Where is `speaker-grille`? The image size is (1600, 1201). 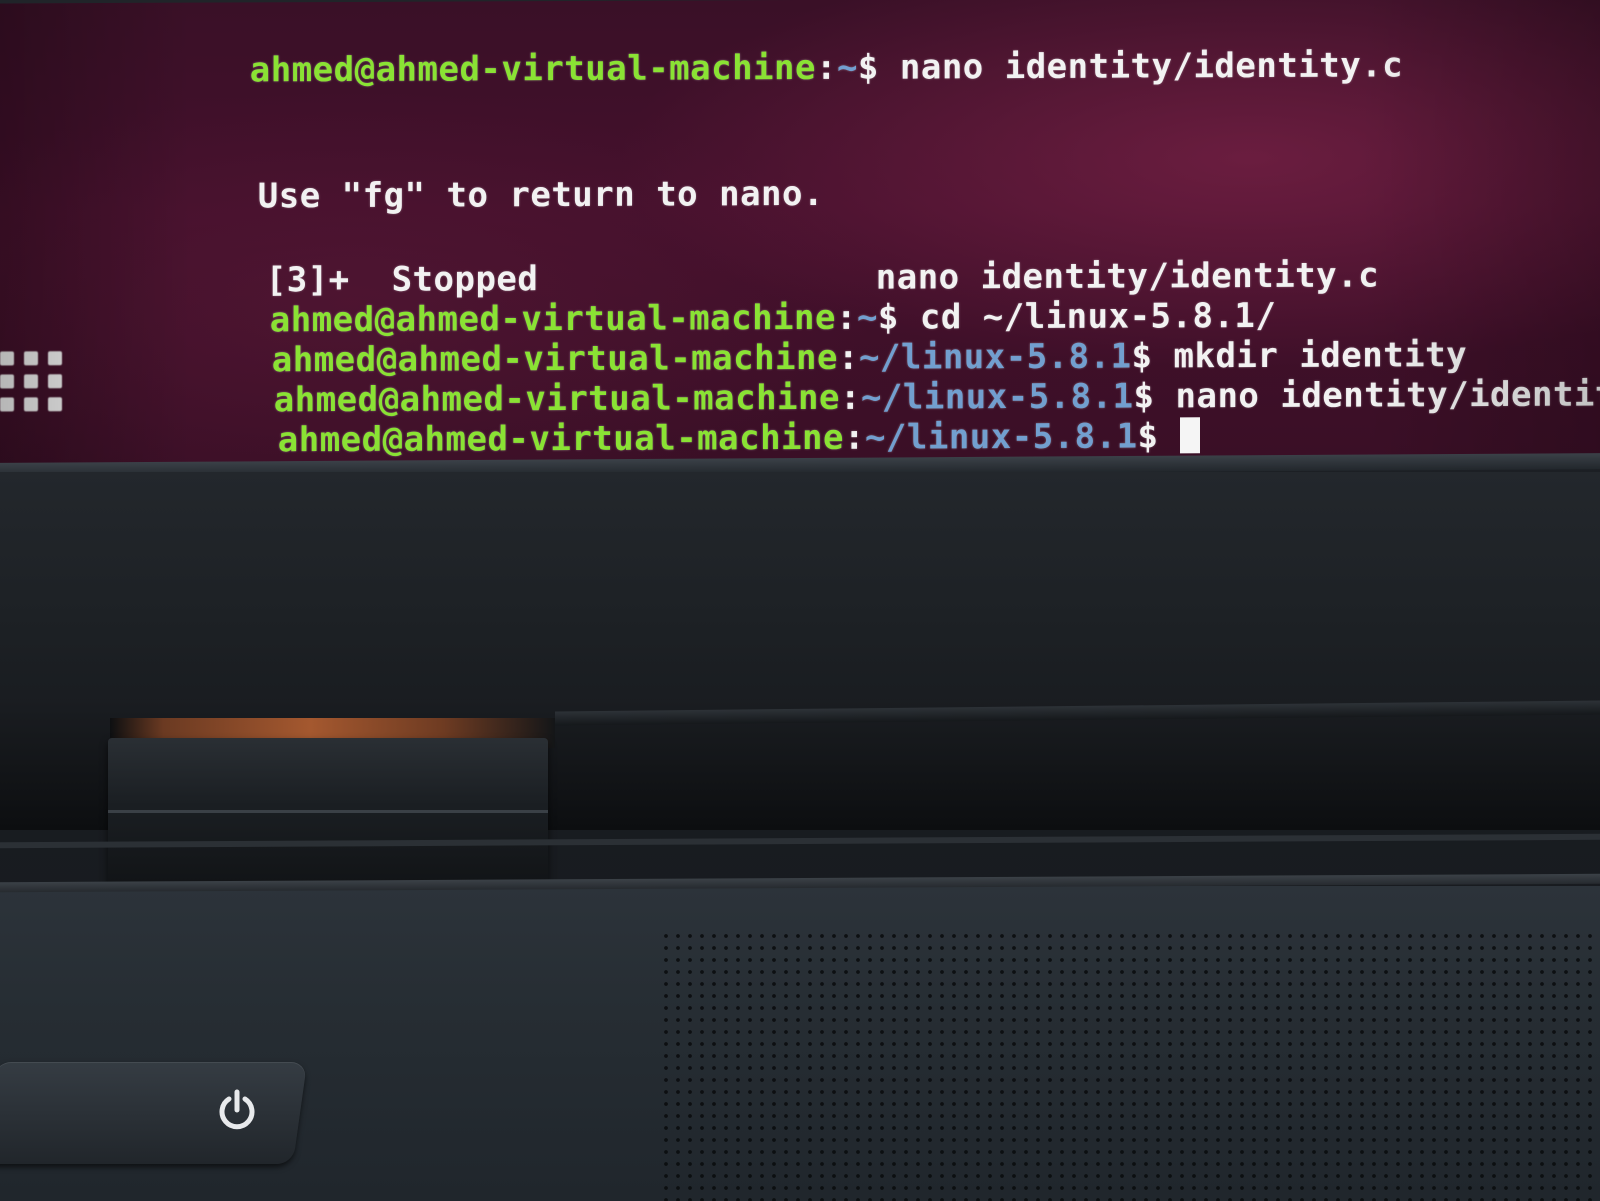
speaker-grille is located at coordinates (1130, 1065).